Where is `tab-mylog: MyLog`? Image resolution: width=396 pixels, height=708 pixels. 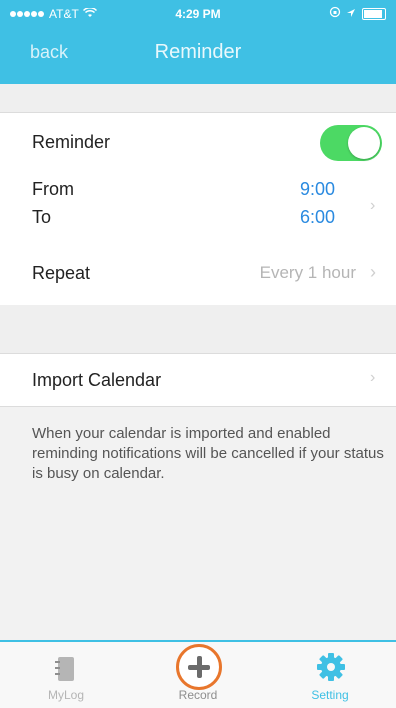
tab-mylog: MyLog is located at coordinates (66, 675).